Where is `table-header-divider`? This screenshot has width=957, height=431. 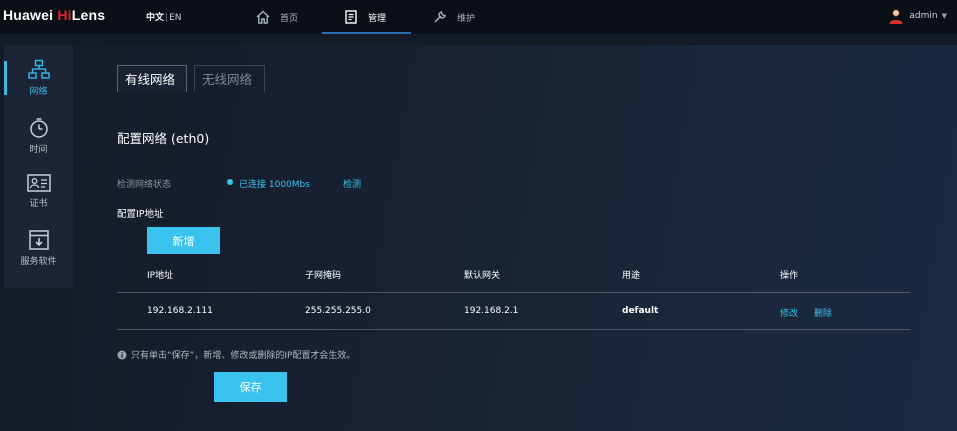
table-header-divider is located at coordinates (513, 292).